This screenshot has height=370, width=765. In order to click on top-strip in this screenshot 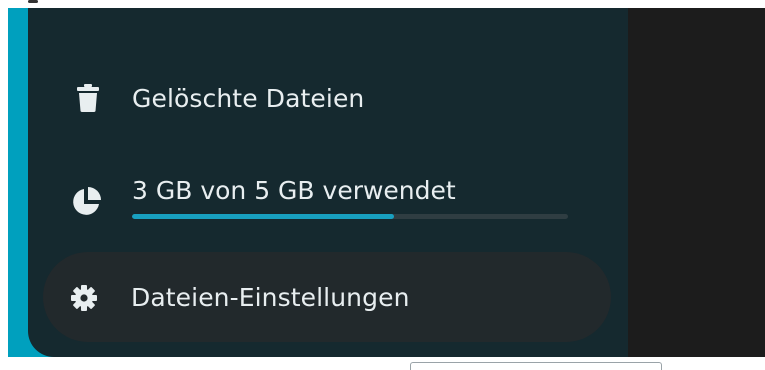, I will do `click(382, 4)`.